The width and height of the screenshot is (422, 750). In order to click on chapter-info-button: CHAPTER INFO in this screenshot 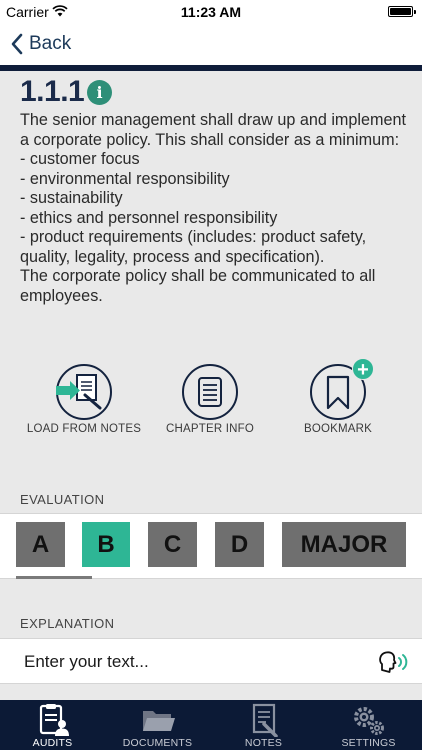, I will do `click(210, 399)`.